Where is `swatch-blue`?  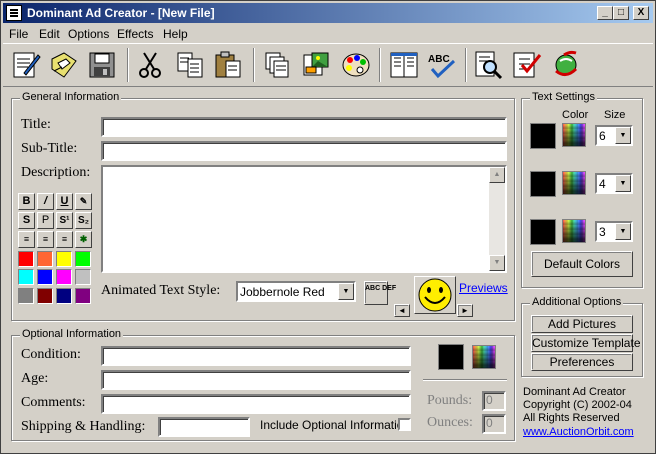 swatch-blue is located at coordinates (45, 277).